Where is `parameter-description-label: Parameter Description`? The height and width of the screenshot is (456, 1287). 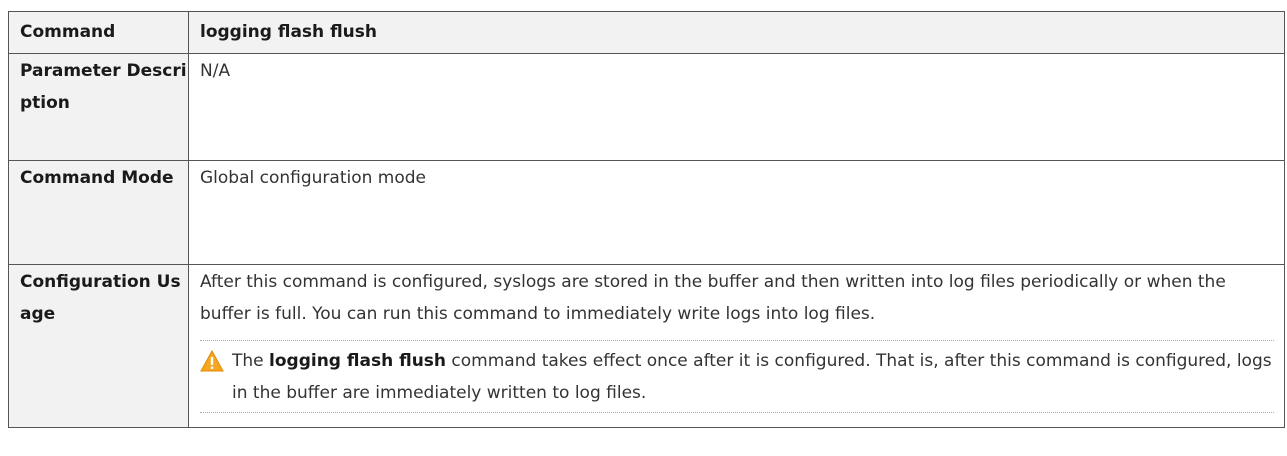
parameter-description-label: Parameter Description is located at coordinates (98, 107).